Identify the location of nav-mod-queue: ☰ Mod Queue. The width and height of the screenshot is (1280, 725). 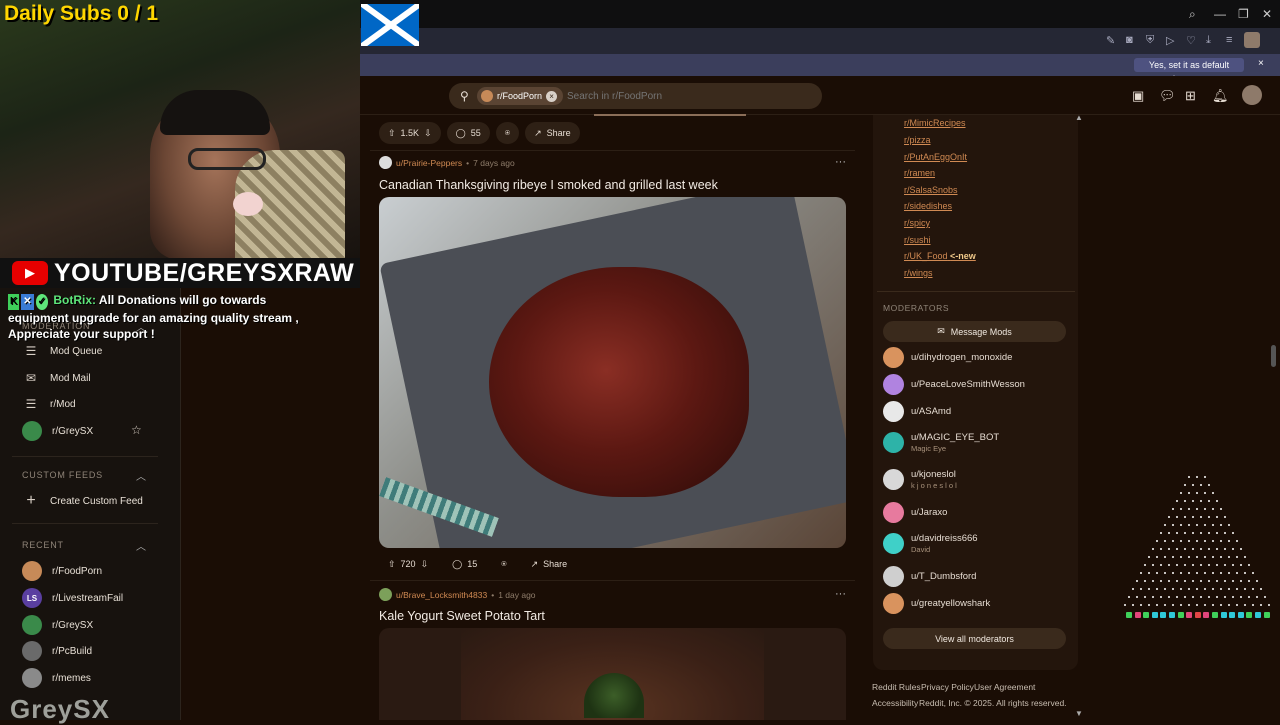
(62, 351).